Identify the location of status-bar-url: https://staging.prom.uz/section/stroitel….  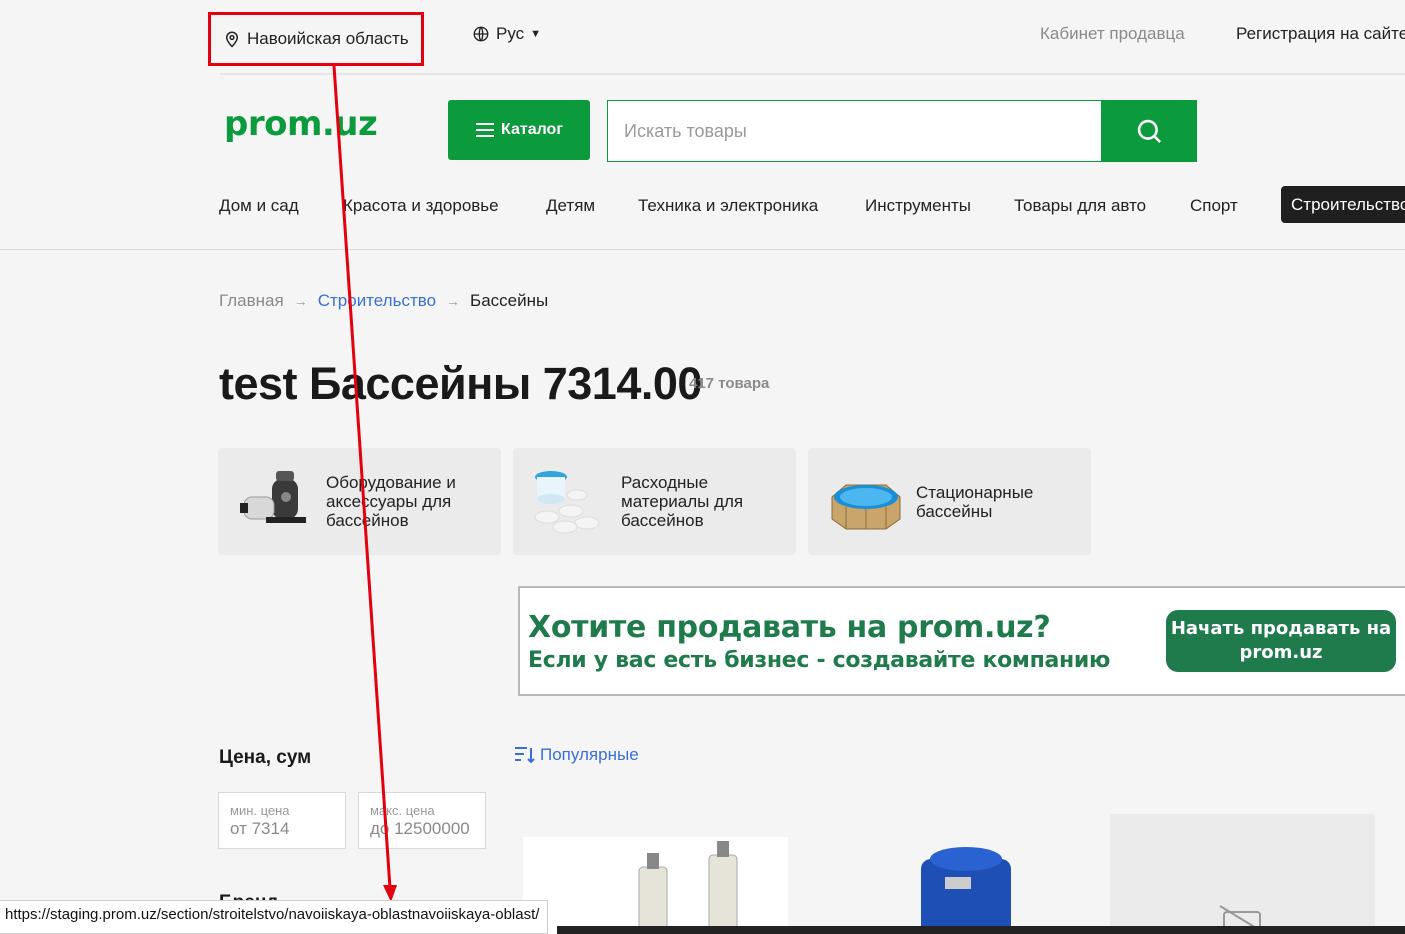
(274, 917).